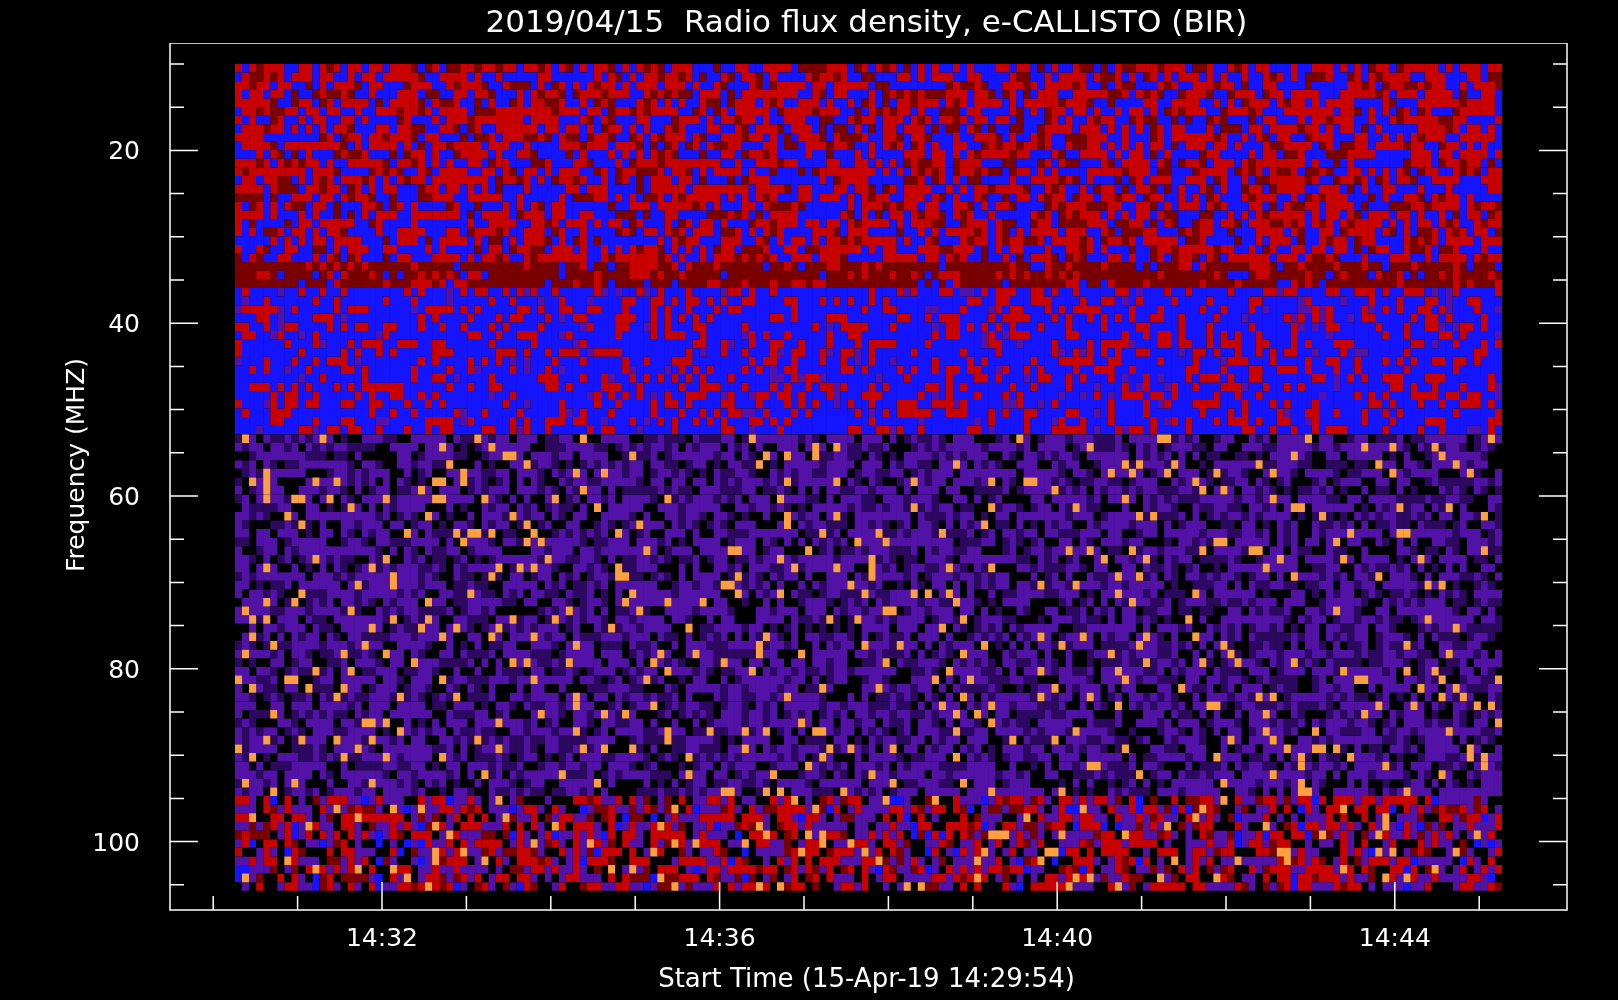 The image size is (1618, 1000). What do you see at coordinates (124, 324) in the screenshot?
I see `y-tick-label: 40` at bounding box center [124, 324].